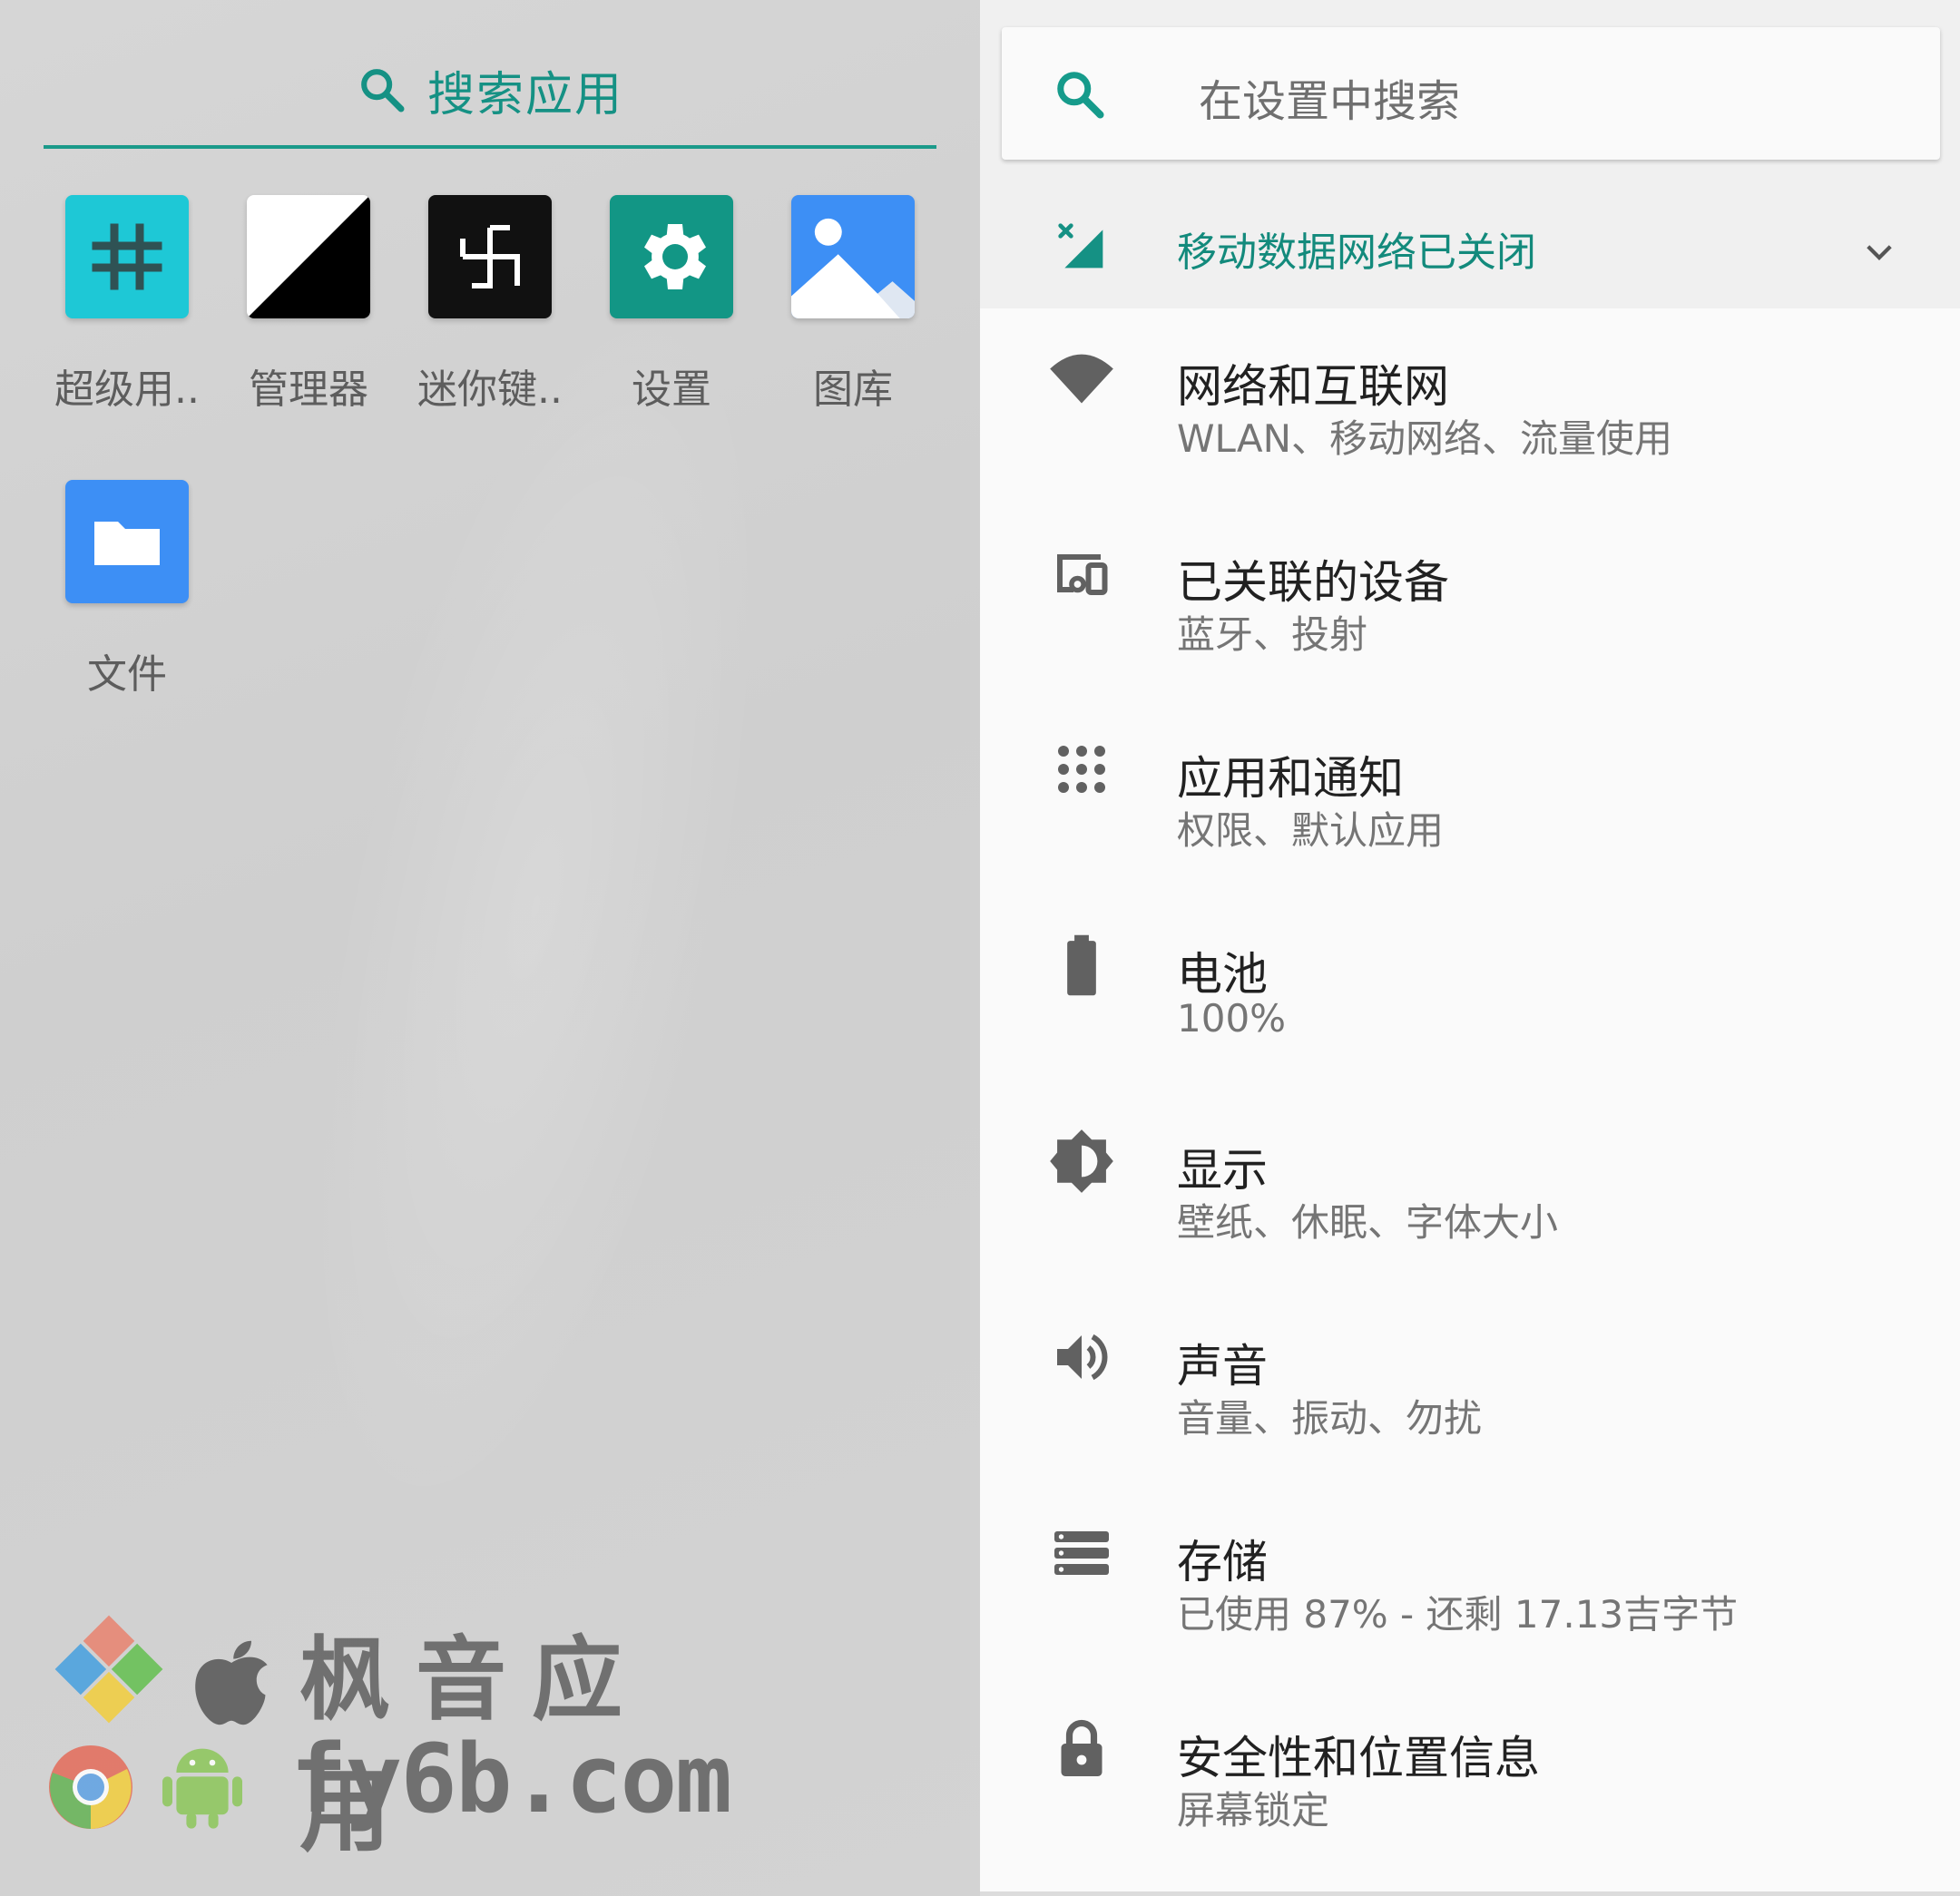 This screenshot has width=1960, height=1896. I want to click on watermark: 枫音应用 fy6b.com, so click(390, 1735).